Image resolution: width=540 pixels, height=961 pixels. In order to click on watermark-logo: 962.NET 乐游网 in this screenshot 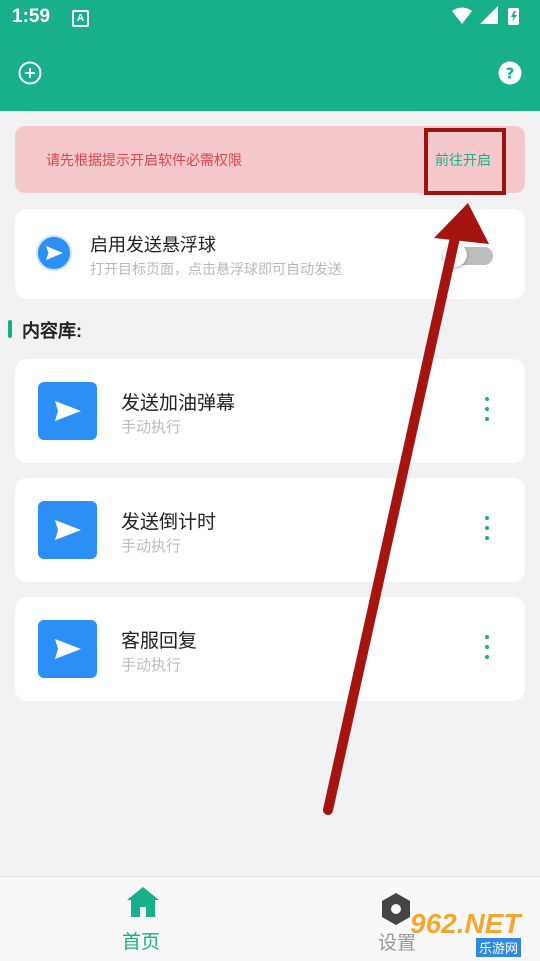, I will do `click(472, 933)`.